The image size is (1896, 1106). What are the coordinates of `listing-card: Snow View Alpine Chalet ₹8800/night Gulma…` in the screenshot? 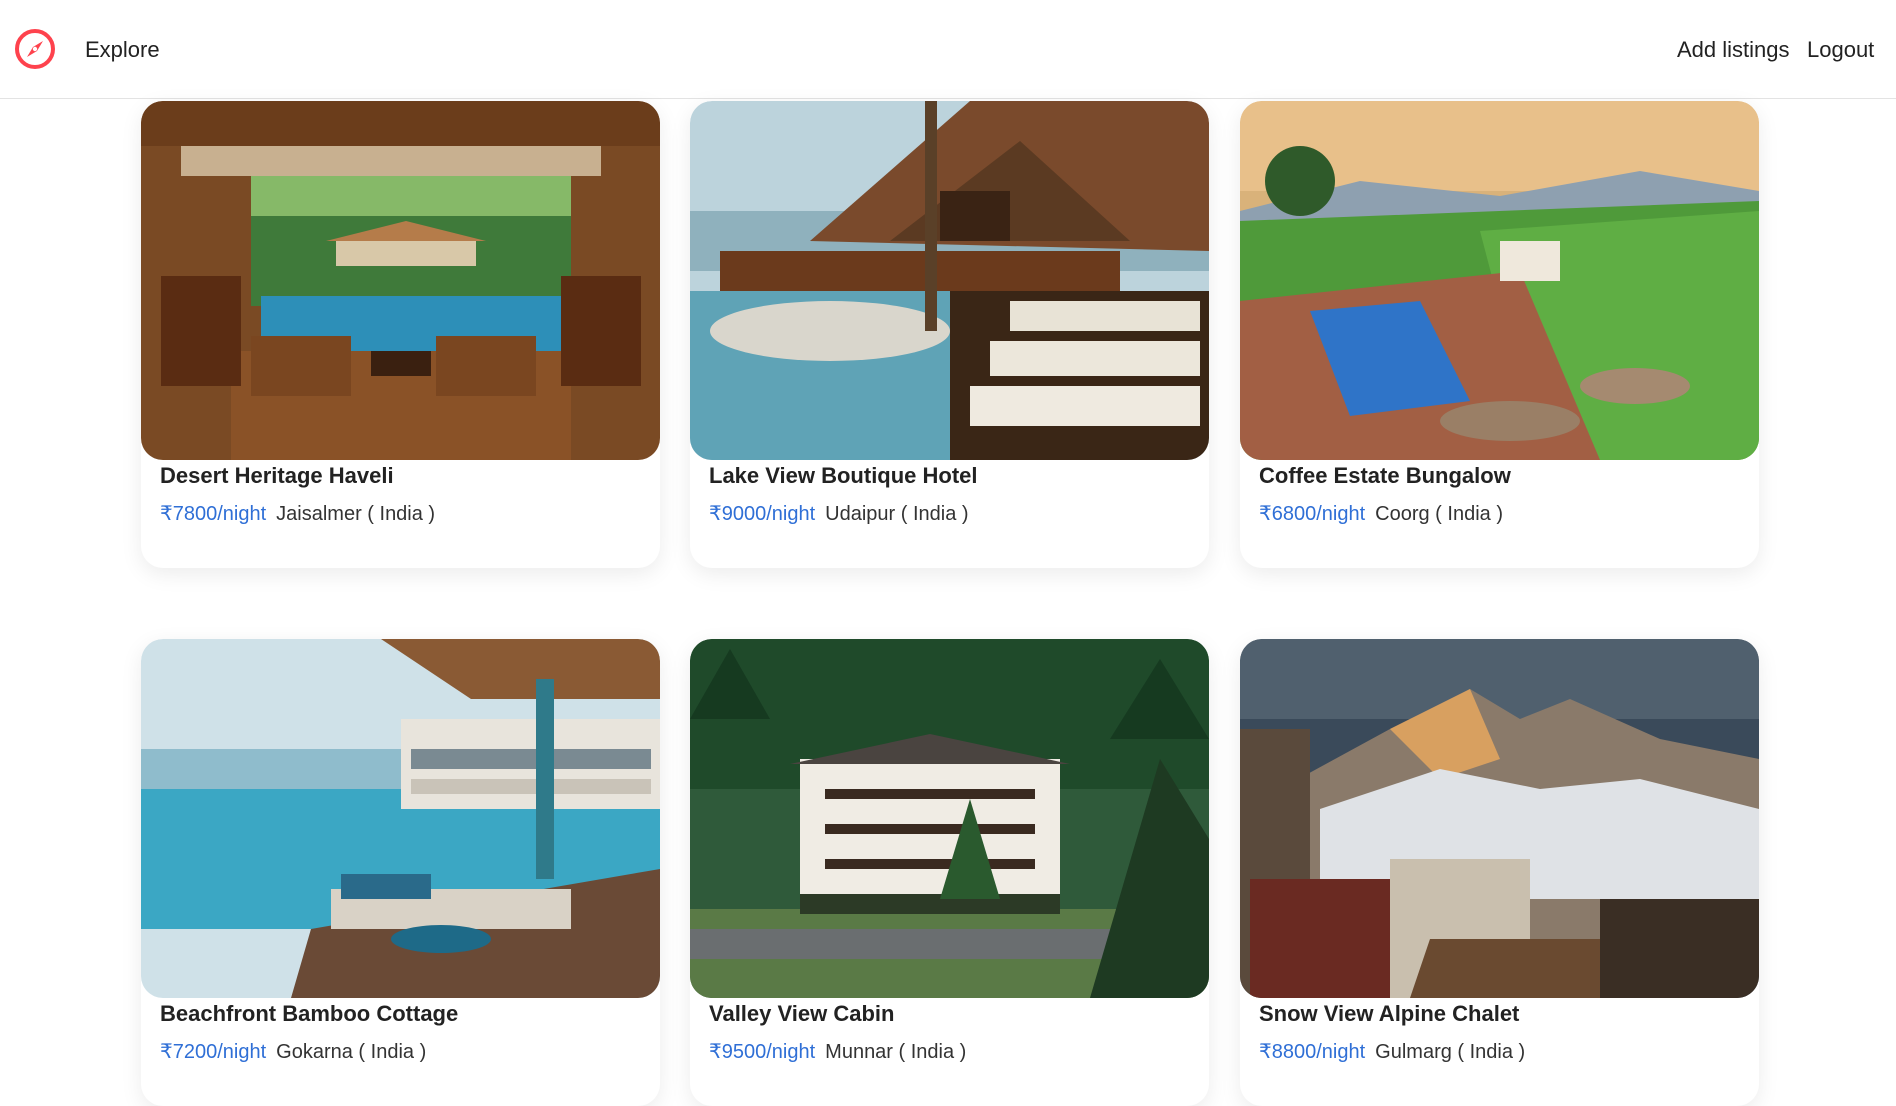 It's located at (1499, 872).